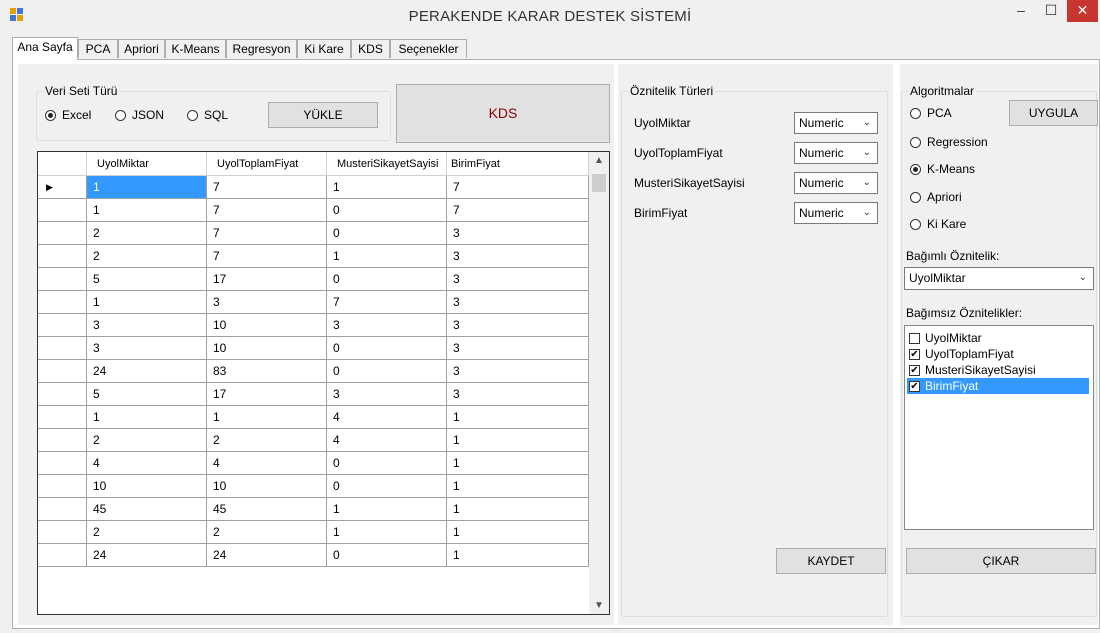 The image size is (1100, 633). I want to click on table-row: 24 83 0 3, so click(313, 371).